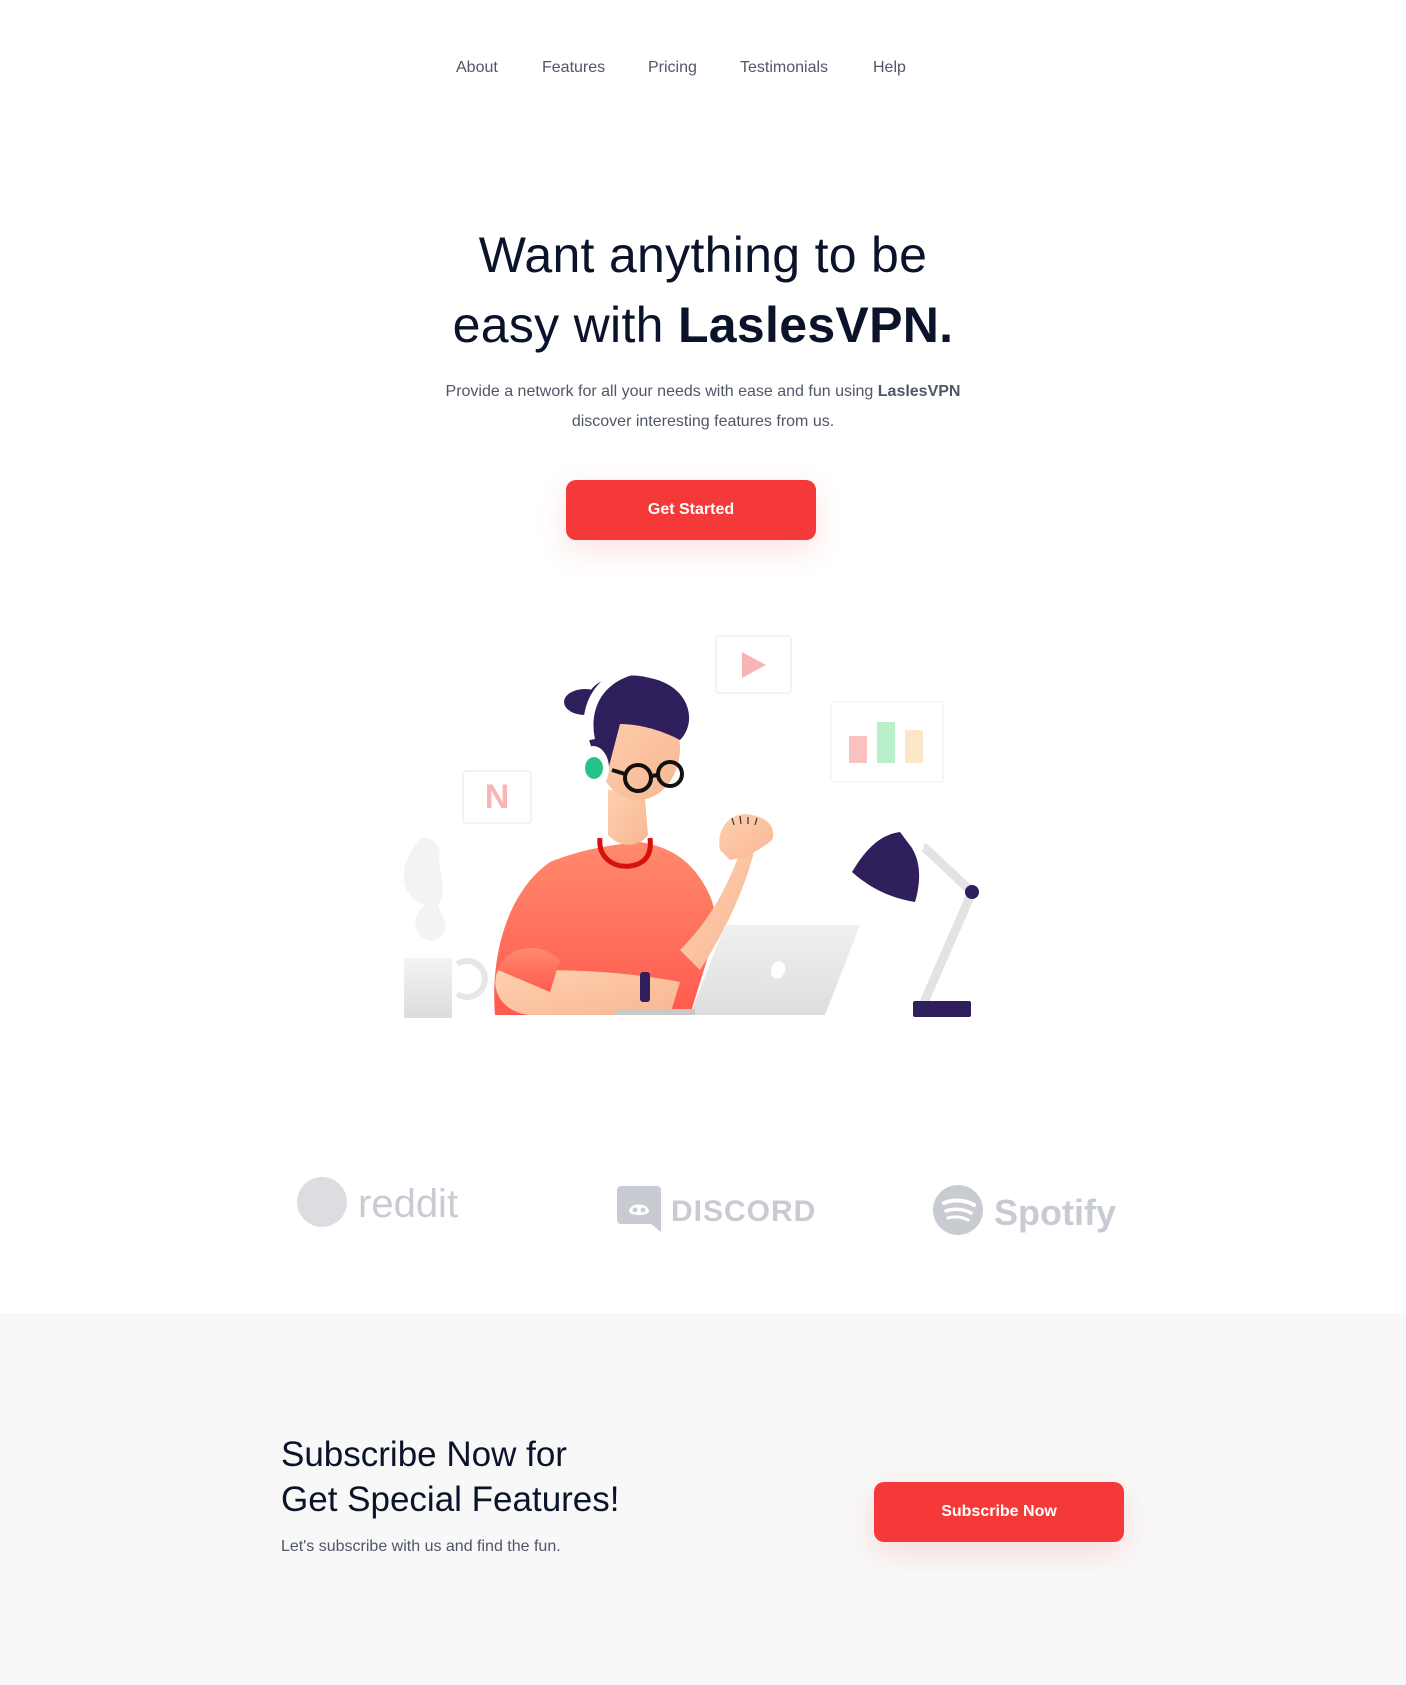  I want to click on chart-tile, so click(887, 742).